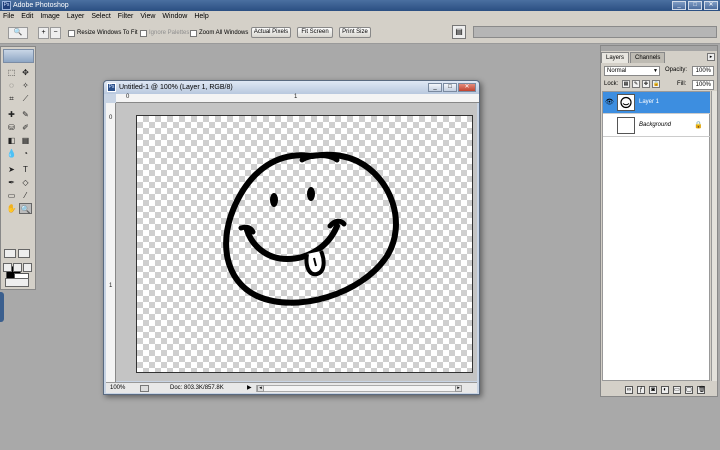 This screenshot has width=720, height=450. Describe the element at coordinates (11, 195) in the screenshot. I see `notes-tool-icon: ▭` at that location.